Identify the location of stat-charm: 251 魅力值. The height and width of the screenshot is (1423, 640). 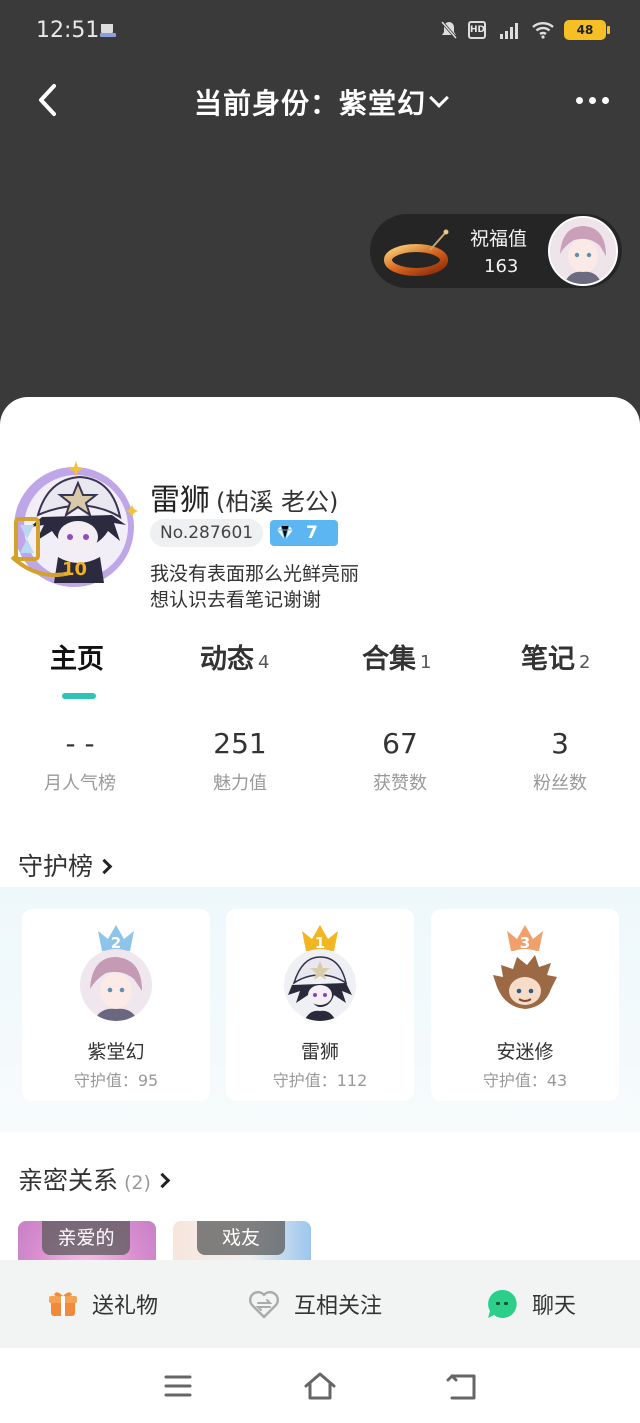
(240, 761).